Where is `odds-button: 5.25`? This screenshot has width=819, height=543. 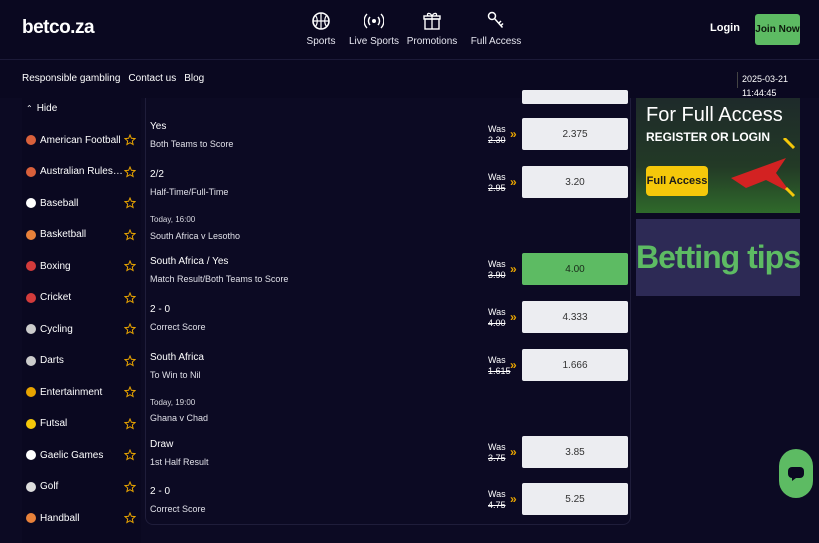 odds-button: 5.25 is located at coordinates (575, 499).